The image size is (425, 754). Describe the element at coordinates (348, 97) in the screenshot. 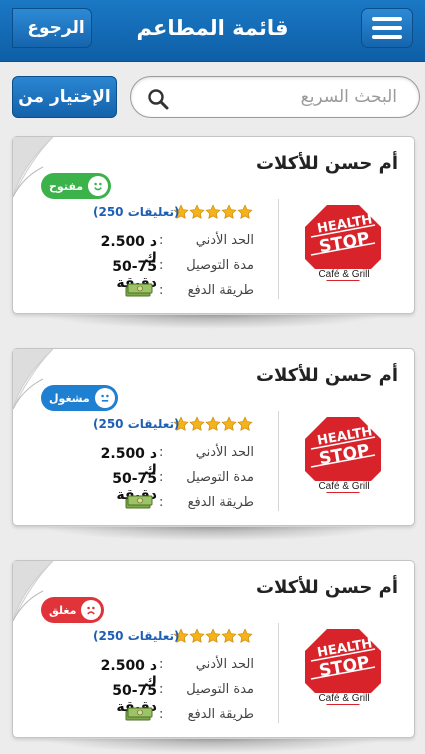

I see `search-placeholder: البحث السريع` at that location.